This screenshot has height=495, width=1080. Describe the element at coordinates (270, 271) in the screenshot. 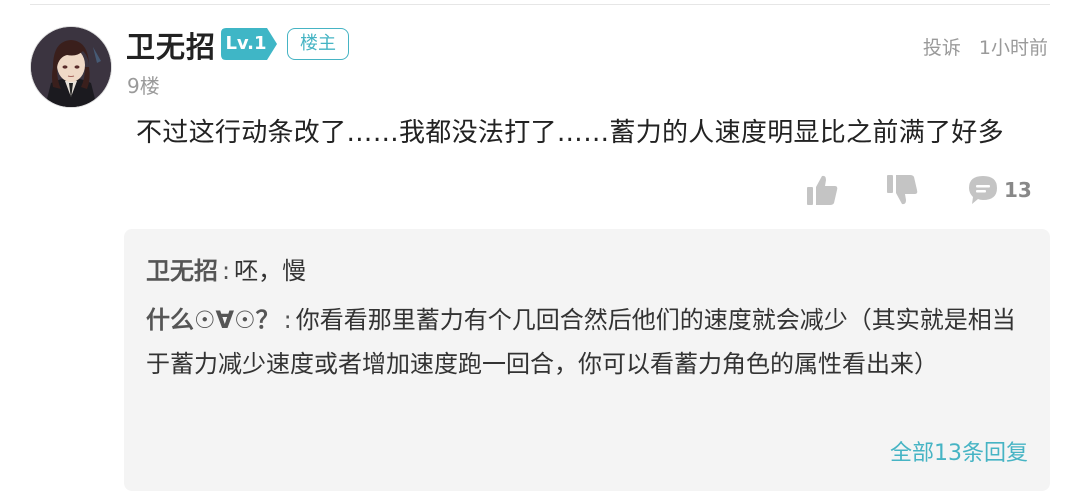

I see `reply-text: 呸，慢` at that location.